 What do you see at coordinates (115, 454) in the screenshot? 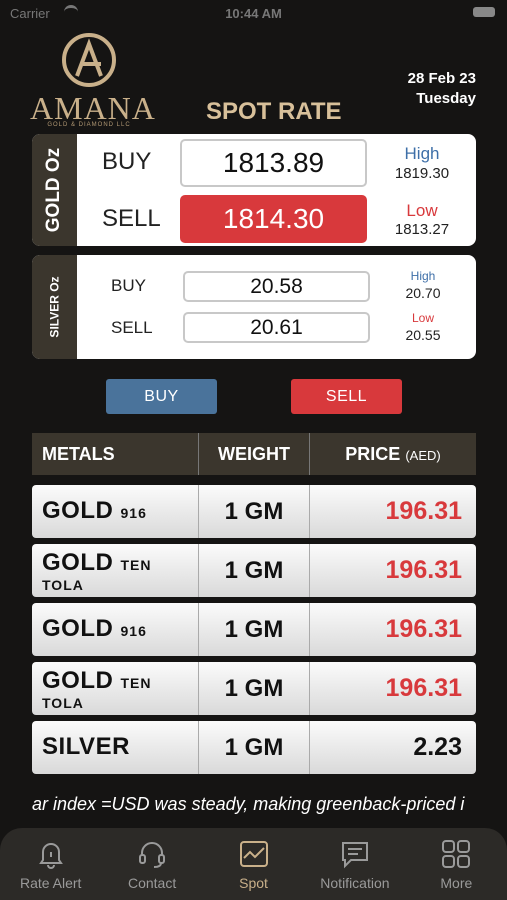
I see `metals-column-header: METALS` at bounding box center [115, 454].